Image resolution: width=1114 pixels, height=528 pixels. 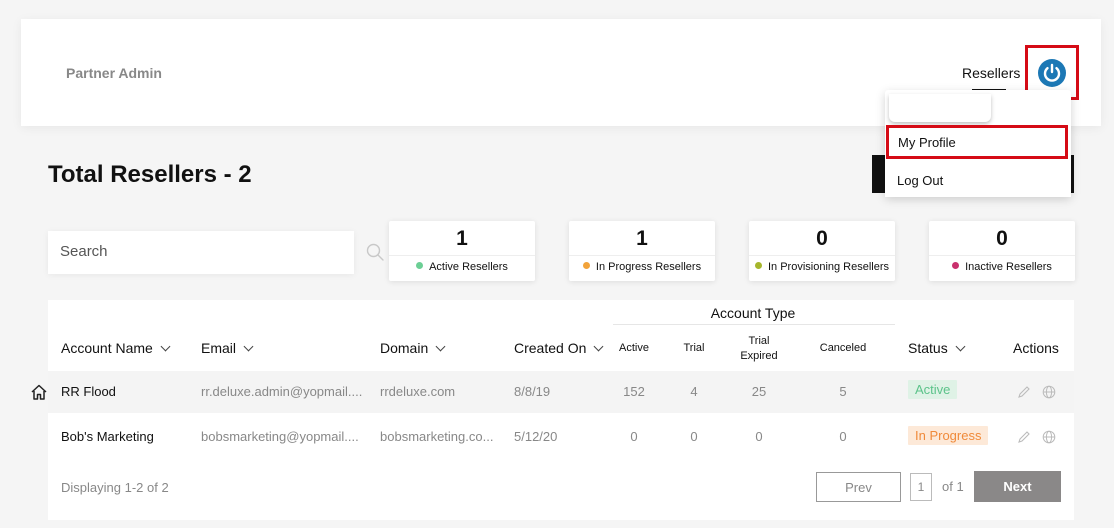 What do you see at coordinates (219, 348) in the screenshot?
I see `column-label: Email` at bounding box center [219, 348].